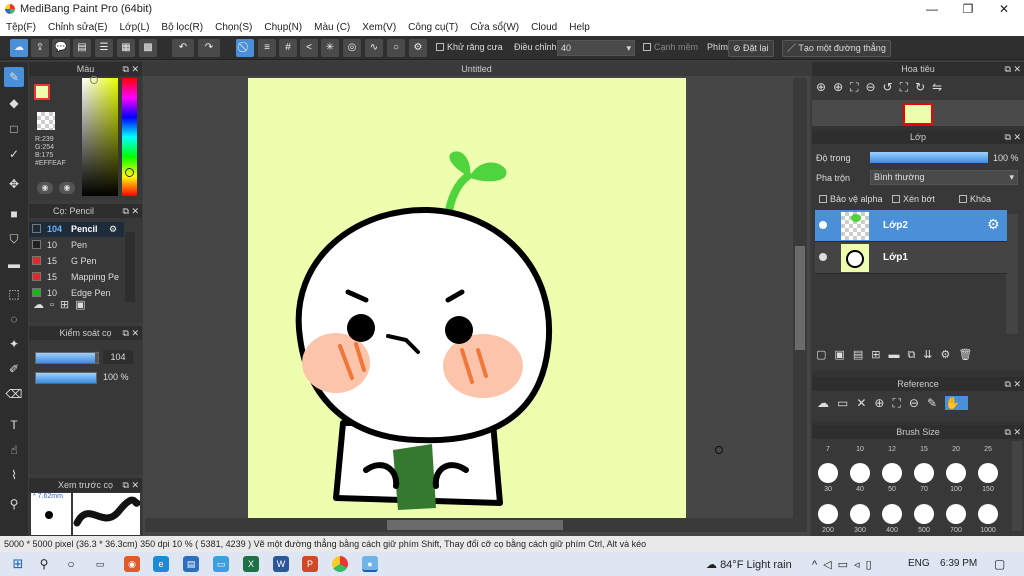 This screenshot has width=1024, height=576. I want to click on horizontal-scroll-thumb, so click(475, 525).